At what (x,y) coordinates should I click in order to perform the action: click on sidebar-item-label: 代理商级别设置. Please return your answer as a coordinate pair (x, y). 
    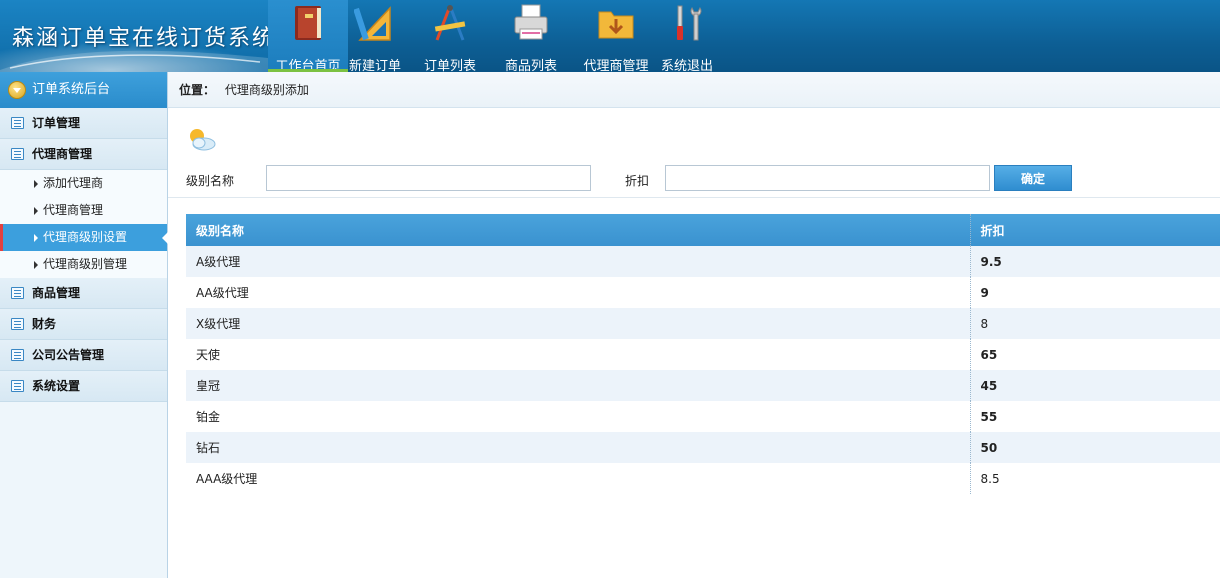
    Looking at the image, I should click on (85, 237).